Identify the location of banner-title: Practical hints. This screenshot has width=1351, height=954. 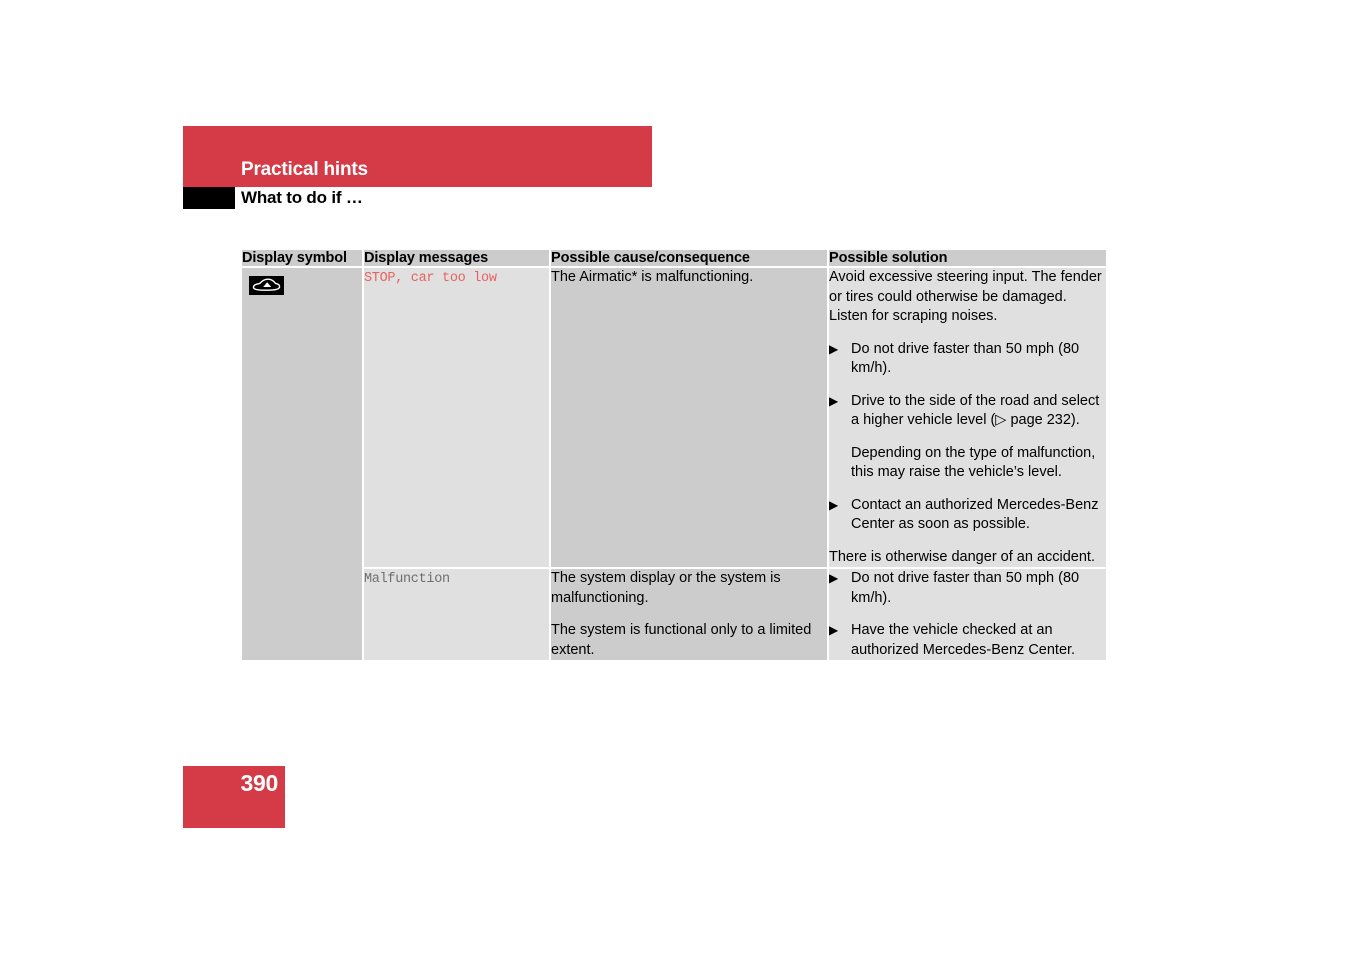
(304, 169).